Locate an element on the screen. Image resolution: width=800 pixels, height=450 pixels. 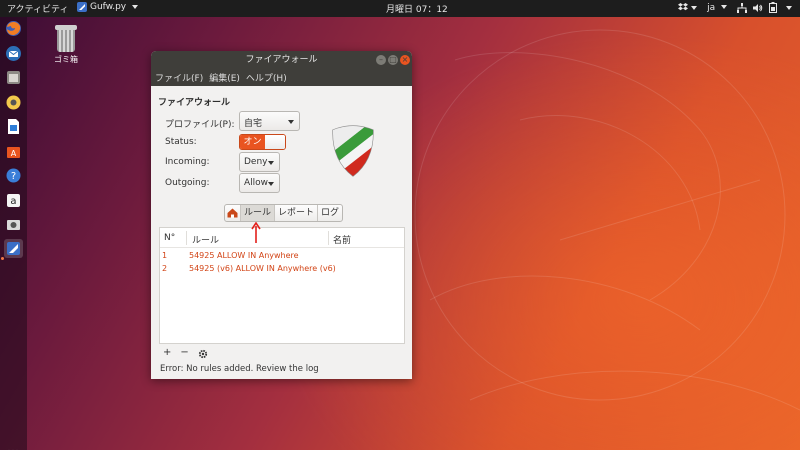
home-icon is located at coordinates (232, 213).